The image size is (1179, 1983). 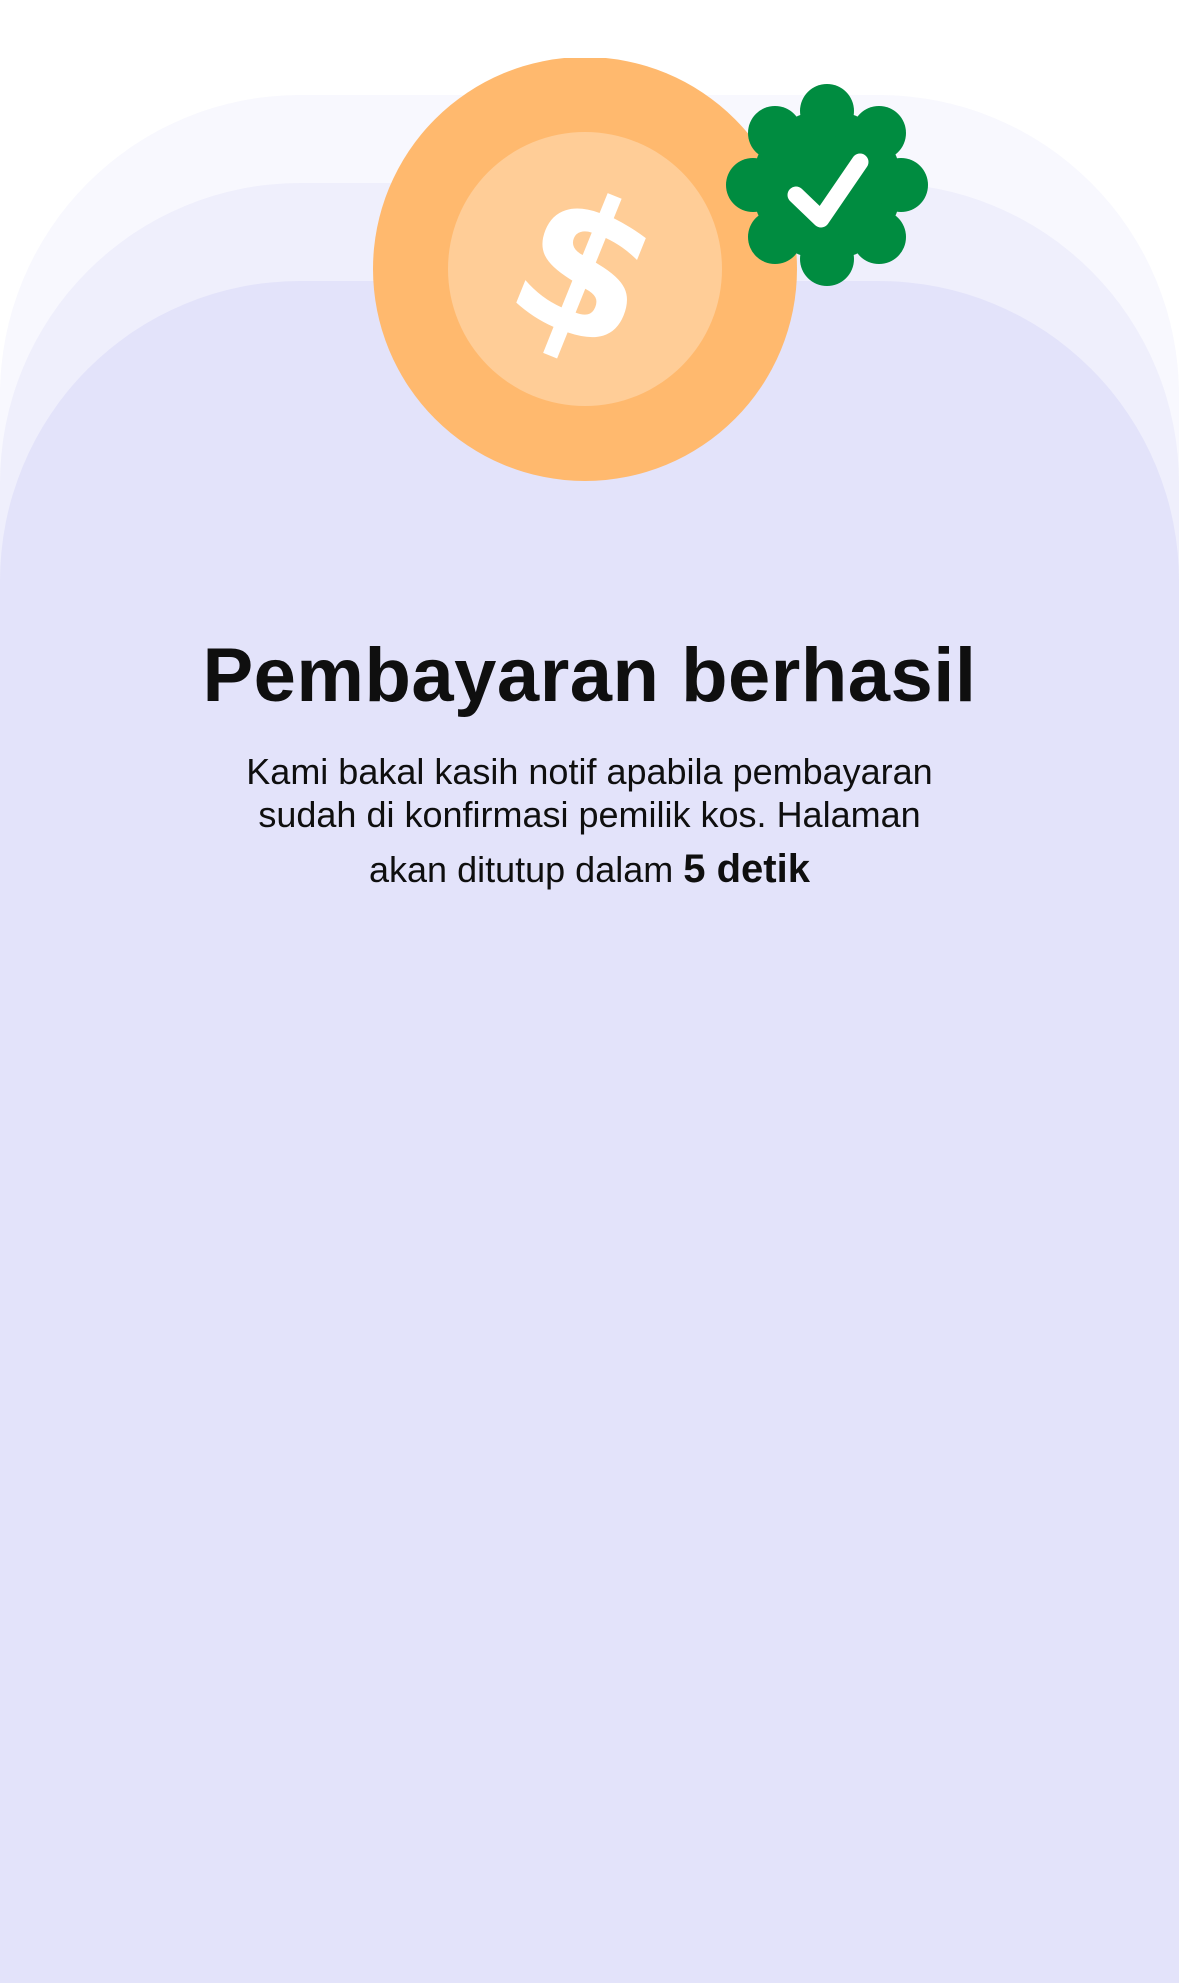 What do you see at coordinates (589, 675) in the screenshot?
I see `success-title: Pembayaran berhasil` at bounding box center [589, 675].